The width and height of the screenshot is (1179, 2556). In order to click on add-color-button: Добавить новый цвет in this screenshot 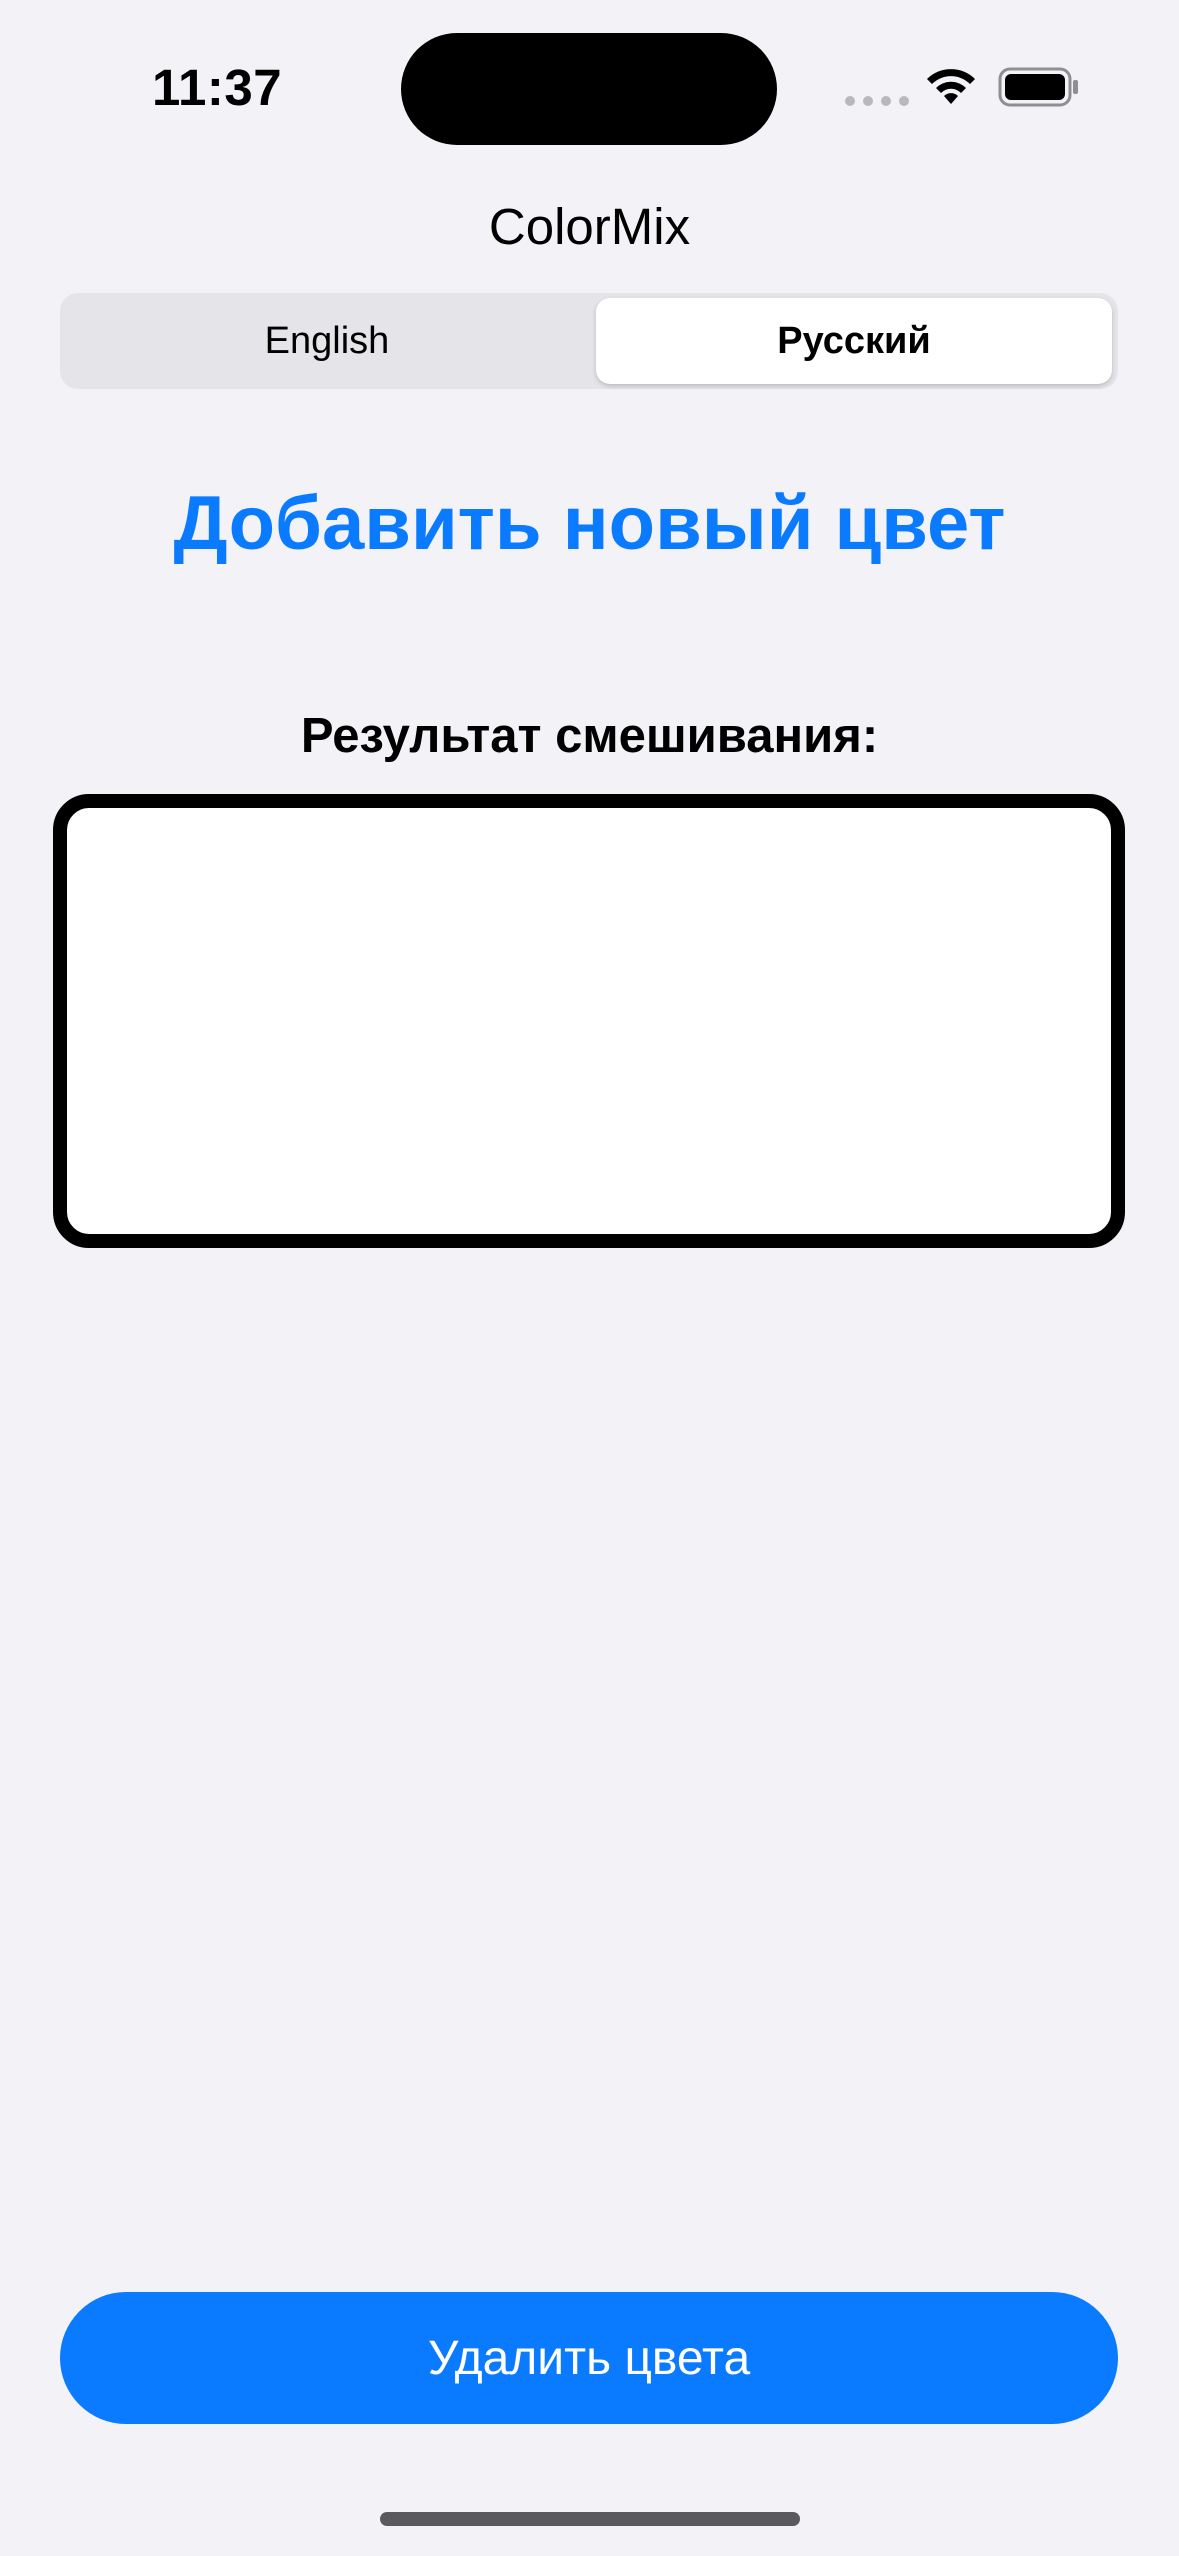, I will do `click(589, 524)`.